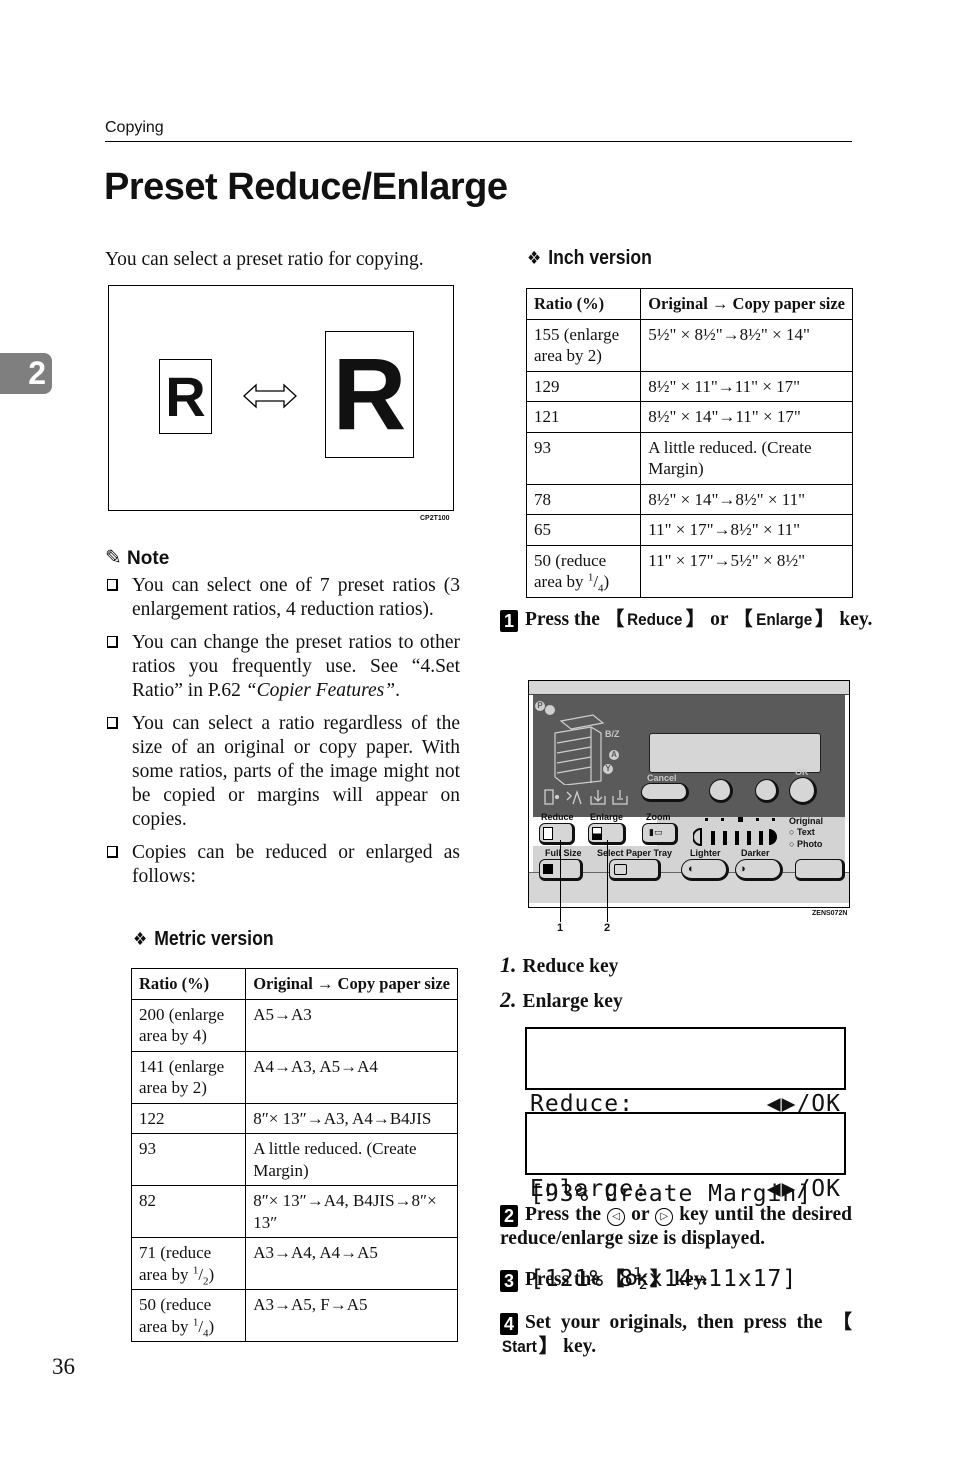 This screenshot has width=954, height=1475. Describe the element at coordinates (561, 999) in the screenshot. I see `legend-item: 2. Enlarge key` at that location.